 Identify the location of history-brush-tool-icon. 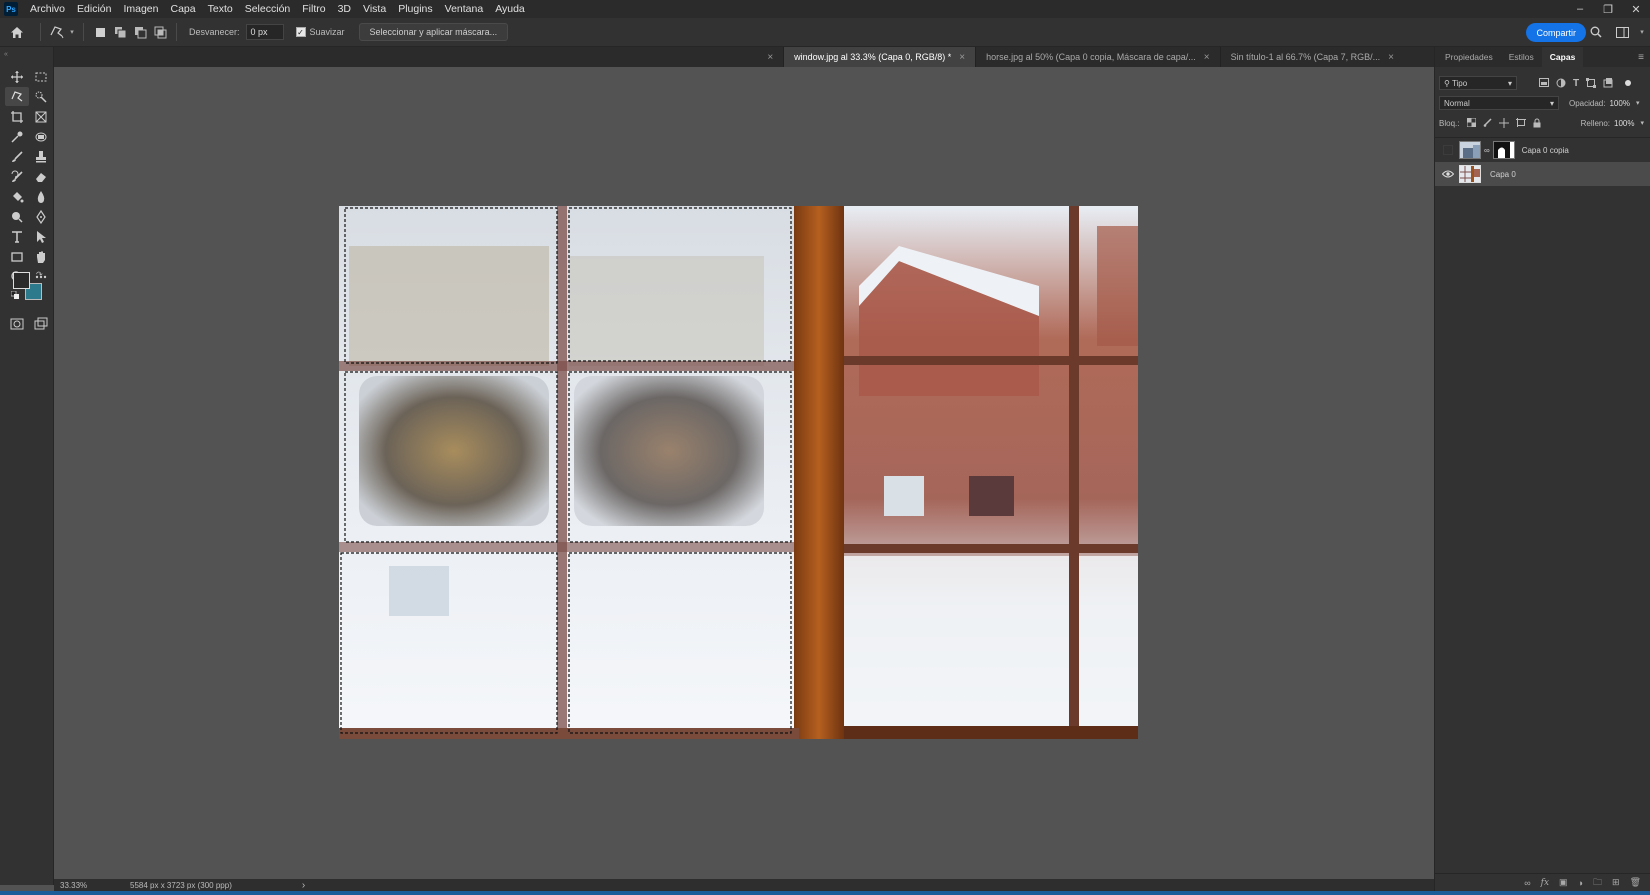
(17, 176).